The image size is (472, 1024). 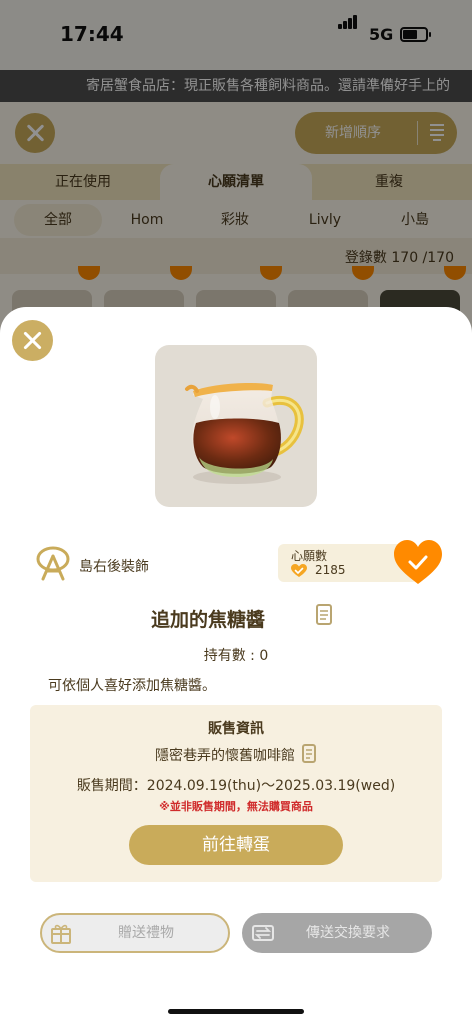 What do you see at coordinates (236, 786) in the screenshot?
I see `sale-period: 販售期間：2024.09.19(thu)〜2025.03.19(wed)` at bounding box center [236, 786].